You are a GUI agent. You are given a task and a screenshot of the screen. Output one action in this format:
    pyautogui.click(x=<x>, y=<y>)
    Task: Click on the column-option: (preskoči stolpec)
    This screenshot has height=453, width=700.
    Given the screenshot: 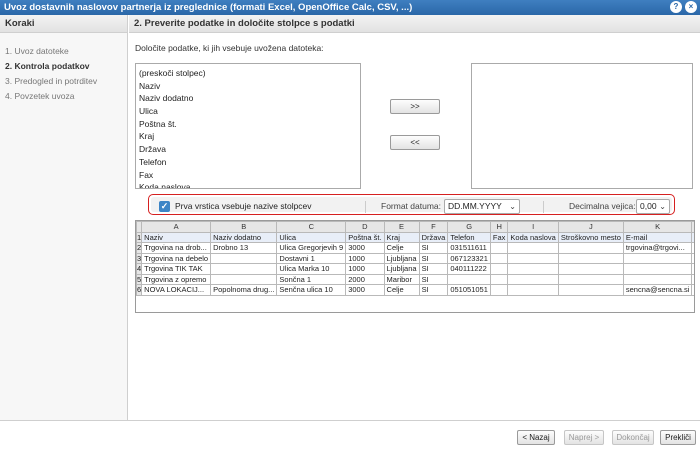 What is the action you would take?
    pyautogui.click(x=248, y=73)
    